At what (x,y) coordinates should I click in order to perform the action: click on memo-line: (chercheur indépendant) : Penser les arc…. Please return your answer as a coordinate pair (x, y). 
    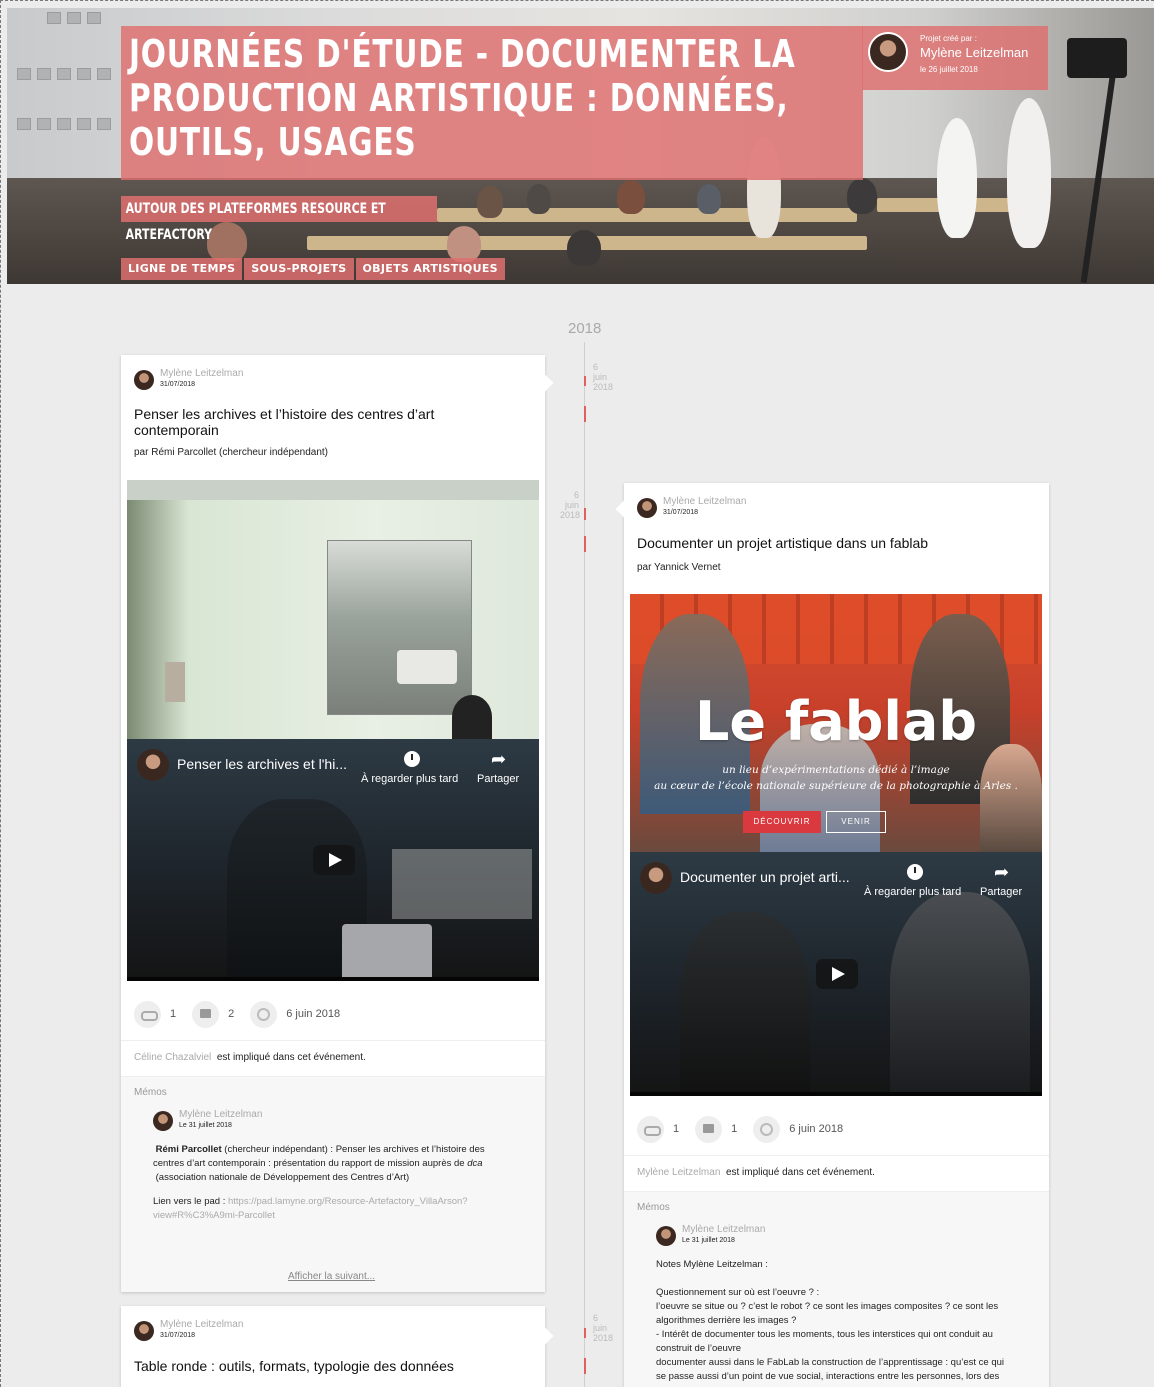
    Looking at the image, I should click on (354, 1149).